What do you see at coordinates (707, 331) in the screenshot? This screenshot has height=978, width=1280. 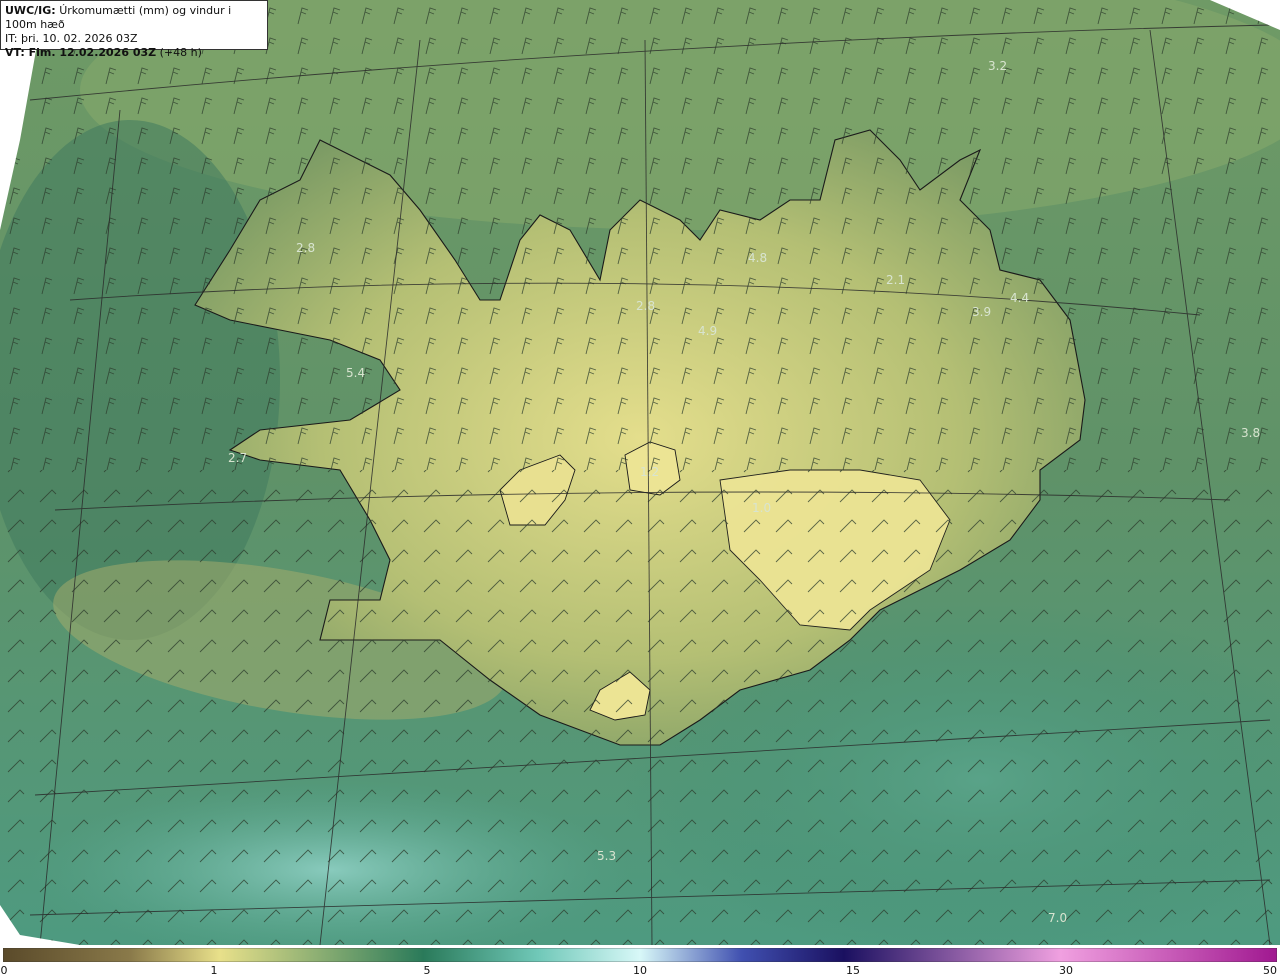 I see `map-label: 4.9` at bounding box center [707, 331].